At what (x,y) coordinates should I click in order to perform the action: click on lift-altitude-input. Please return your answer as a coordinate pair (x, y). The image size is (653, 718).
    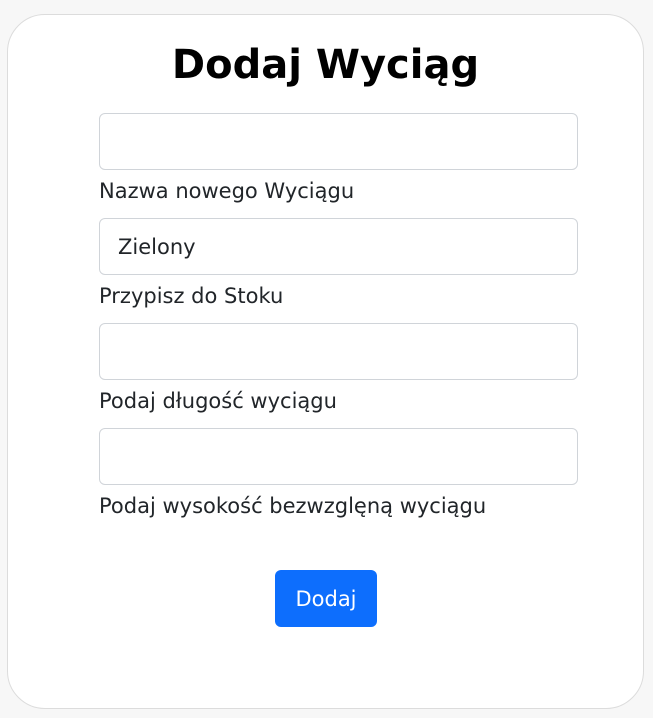
    Looking at the image, I should click on (338, 456).